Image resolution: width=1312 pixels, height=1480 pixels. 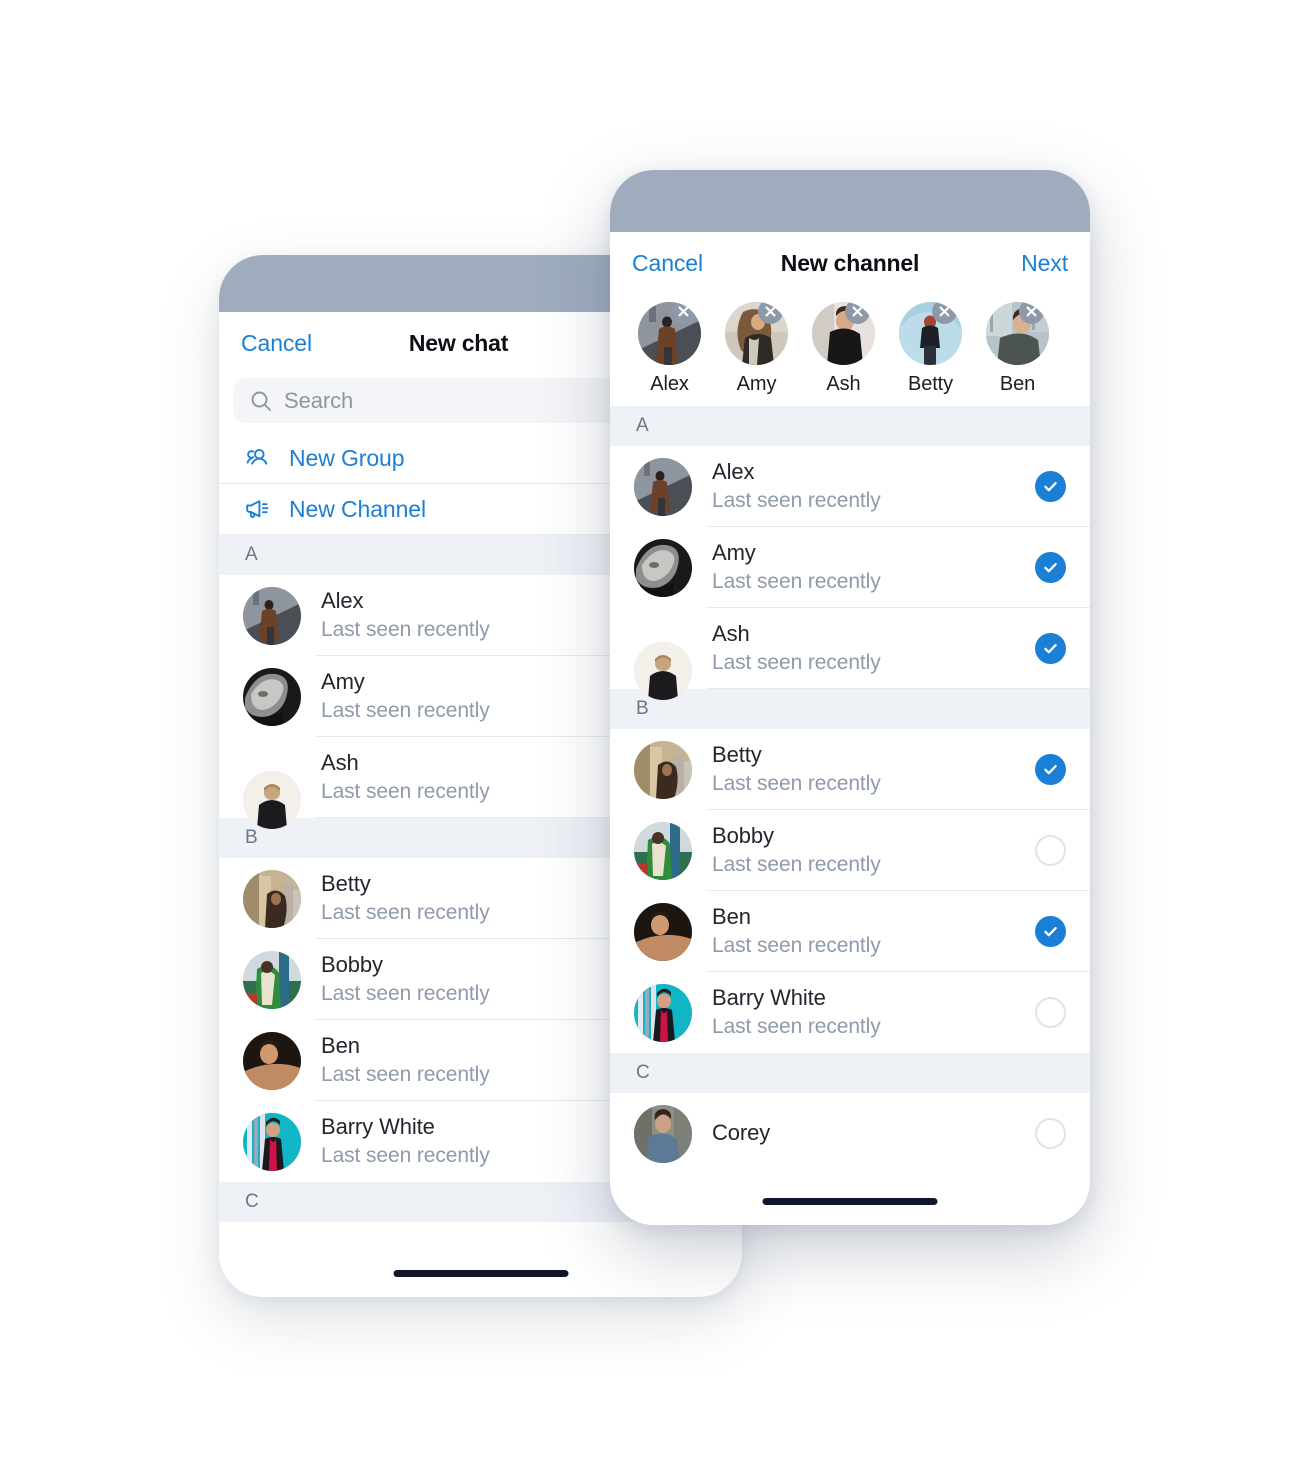 I want to click on search-icon, so click(x=261, y=401).